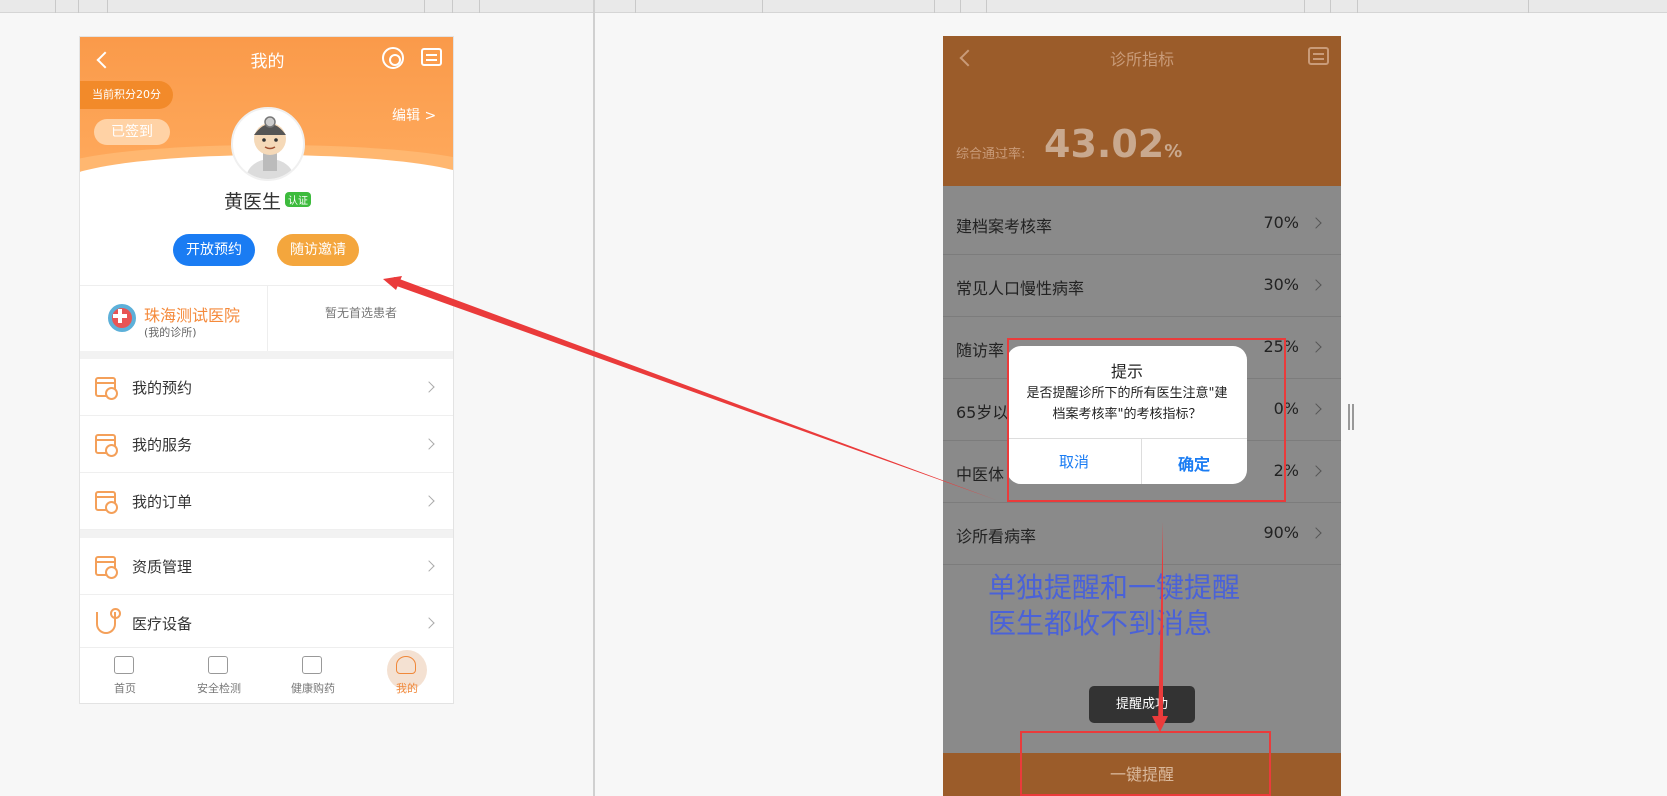 The height and width of the screenshot is (796, 1667). What do you see at coordinates (693, 388) in the screenshot?
I see `arrow-to-invite-button` at bounding box center [693, 388].